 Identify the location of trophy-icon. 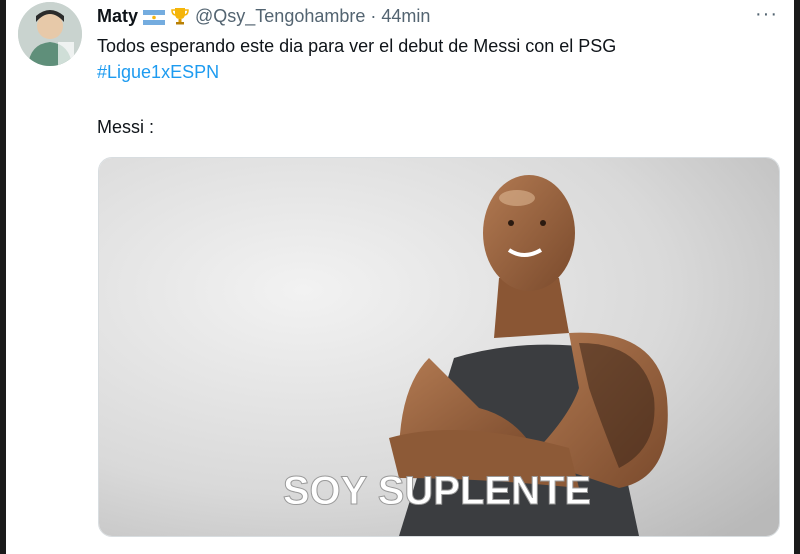
(180, 16).